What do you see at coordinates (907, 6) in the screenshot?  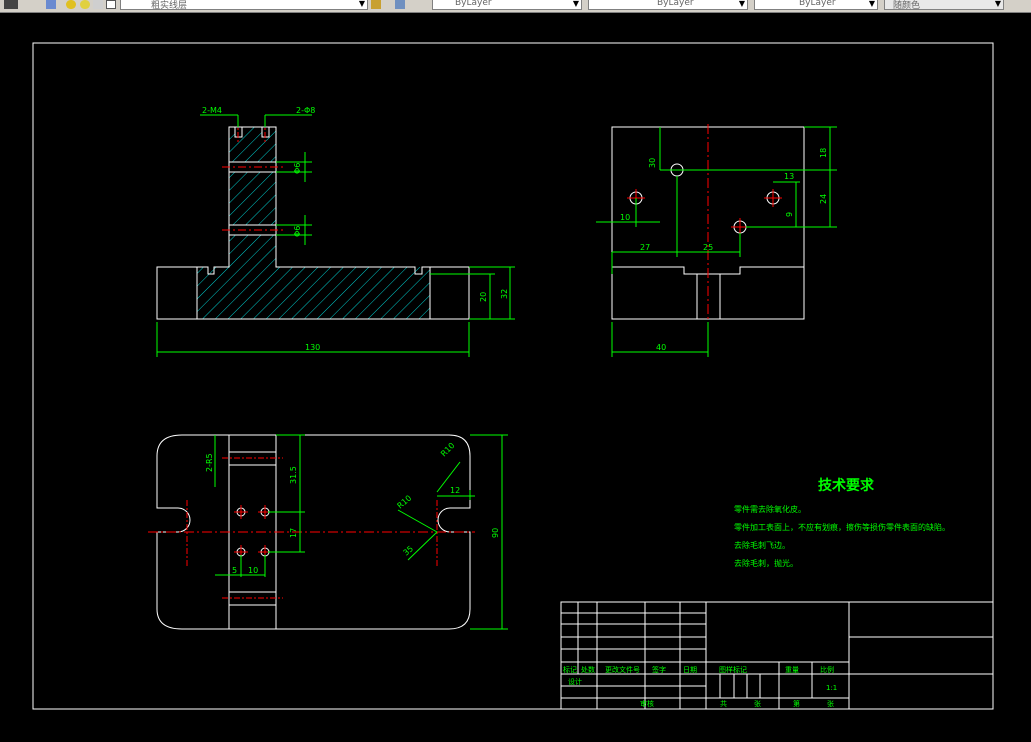 I see `plotstyle-control-value: 随颜色` at bounding box center [907, 6].